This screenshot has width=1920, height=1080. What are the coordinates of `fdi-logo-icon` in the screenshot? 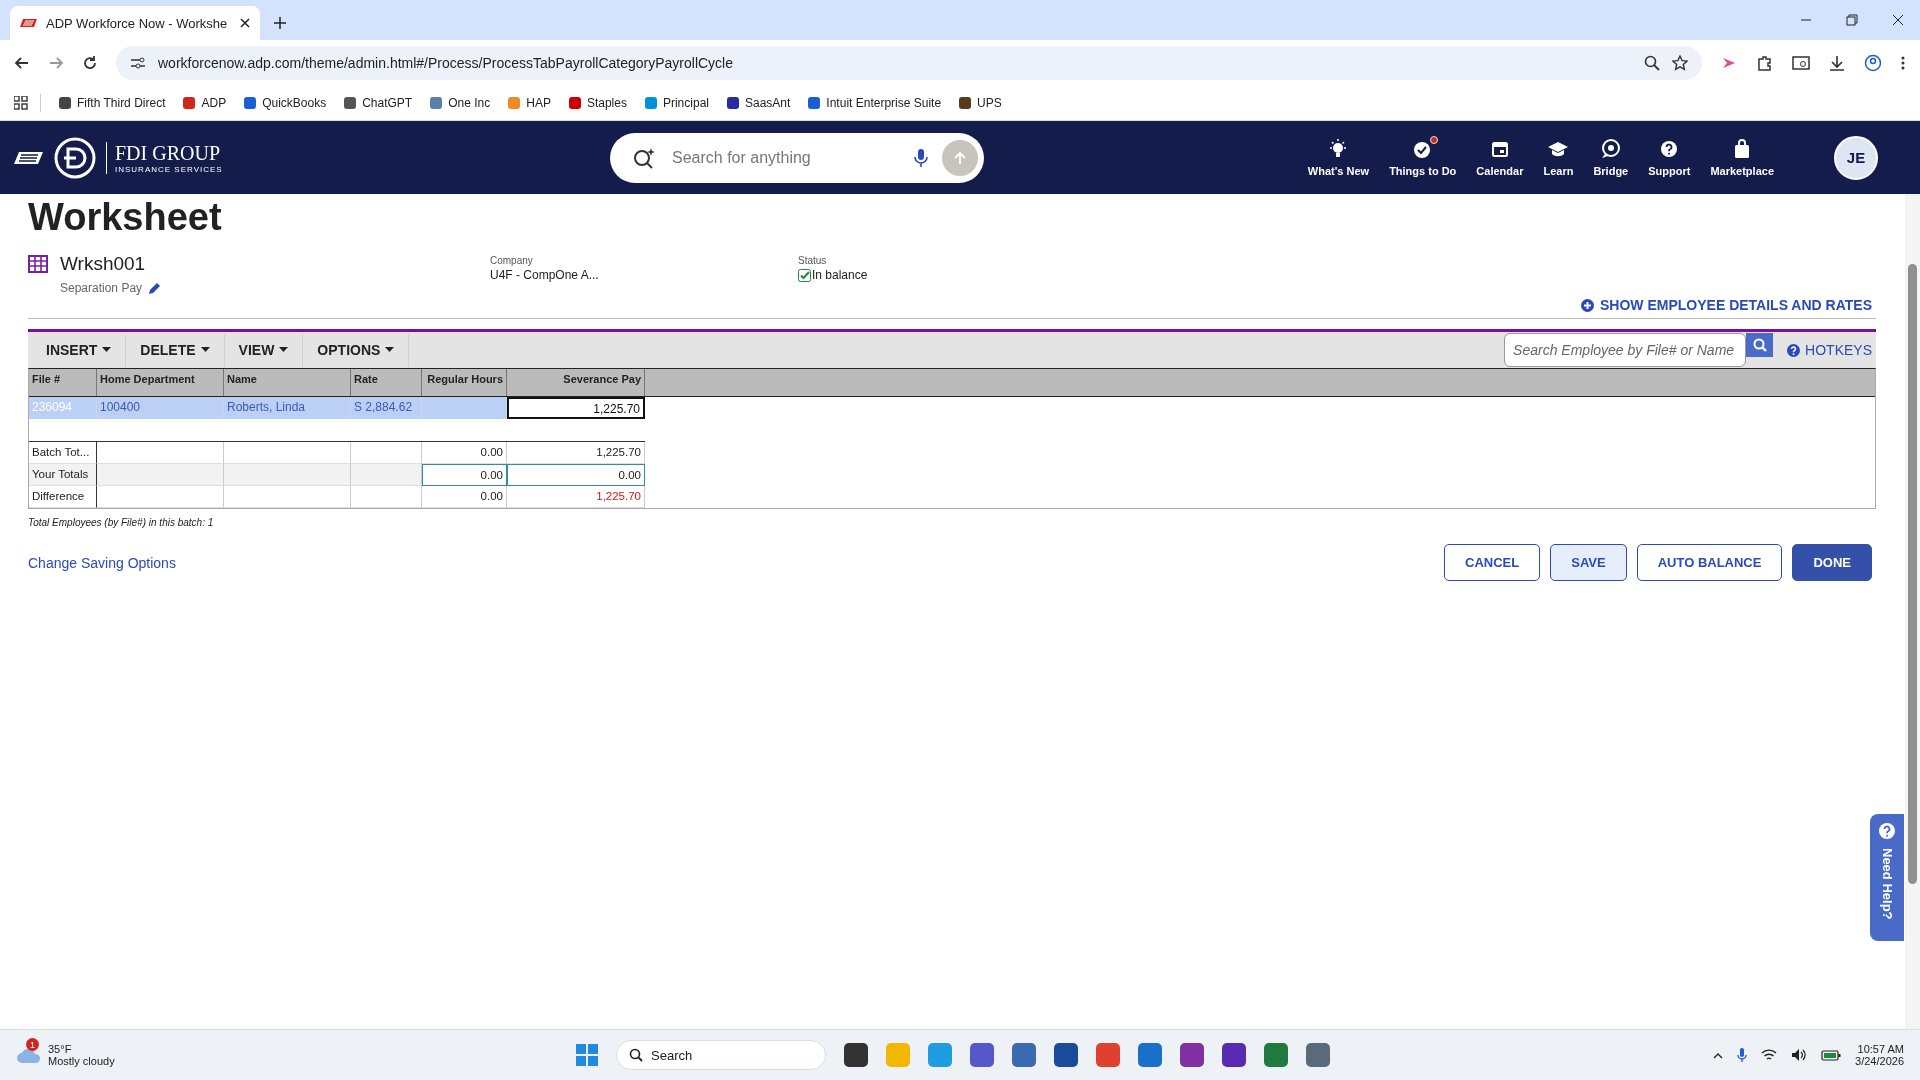 It's located at (75, 157).